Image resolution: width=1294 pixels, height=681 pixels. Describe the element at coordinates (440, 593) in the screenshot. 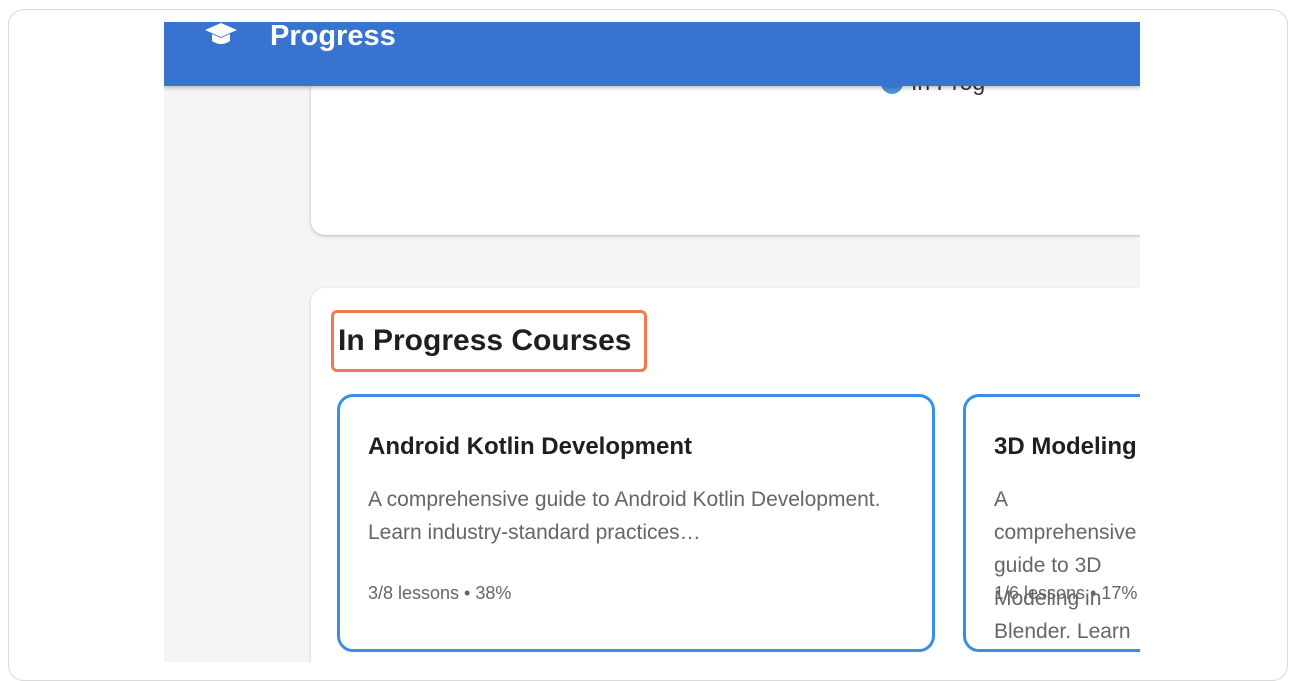

I see `course-progress-meta: 3/8 lessons • 38%` at that location.